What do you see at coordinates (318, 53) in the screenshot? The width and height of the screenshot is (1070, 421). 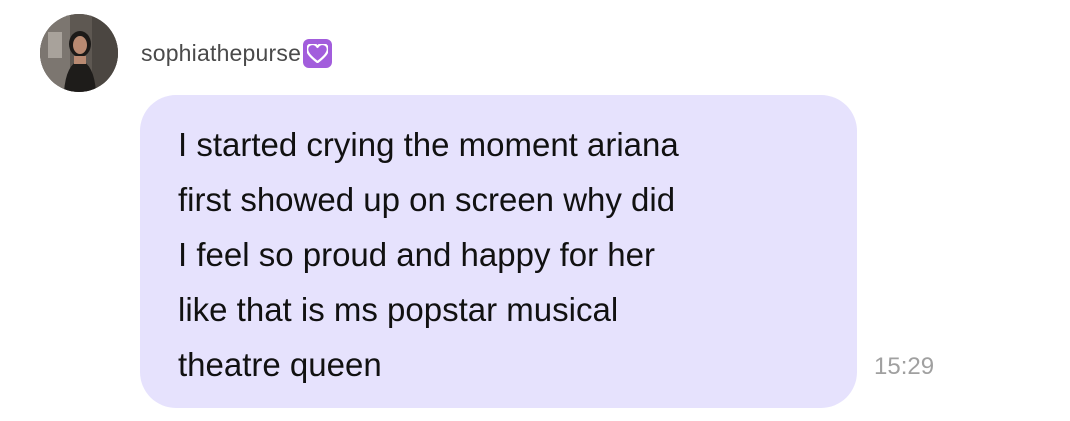 I see `purple-heart-icon` at bounding box center [318, 53].